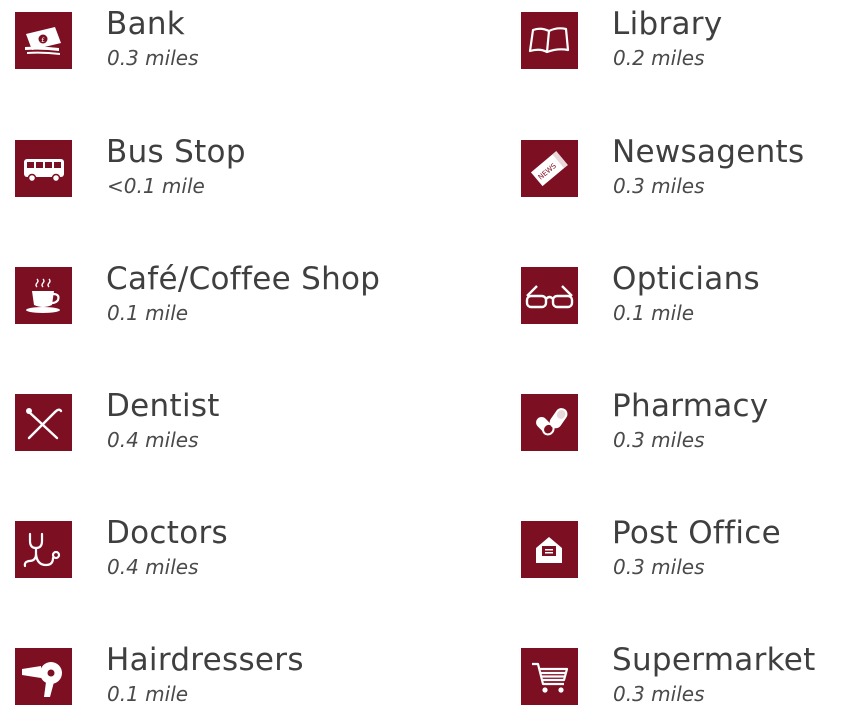  I want to click on hairdryer-icon, so click(43, 676).